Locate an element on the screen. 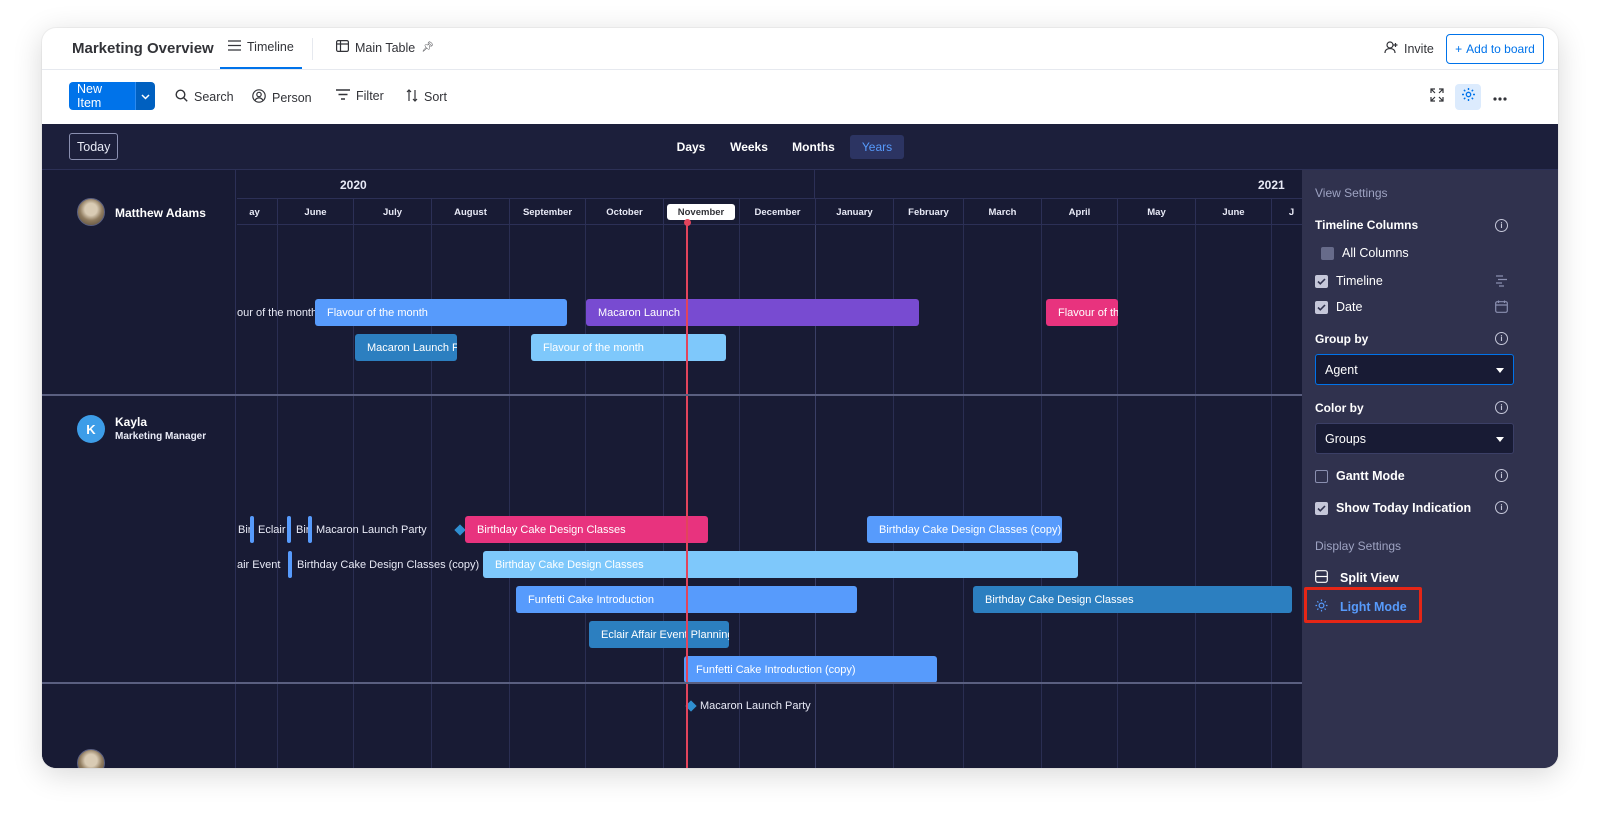  month-label: May is located at coordinates (1156, 212).